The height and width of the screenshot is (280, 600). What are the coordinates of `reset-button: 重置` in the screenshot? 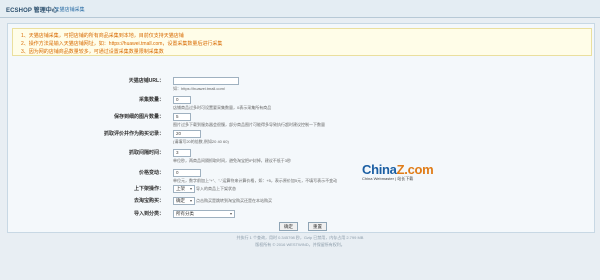 It's located at (317, 226).